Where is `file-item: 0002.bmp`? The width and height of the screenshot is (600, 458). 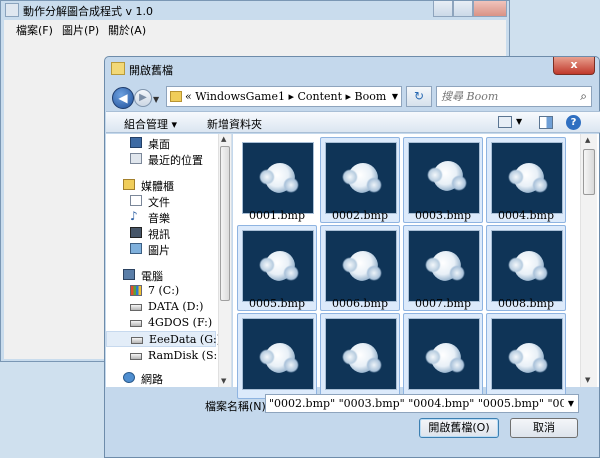 file-item: 0002.bmp is located at coordinates (360, 180).